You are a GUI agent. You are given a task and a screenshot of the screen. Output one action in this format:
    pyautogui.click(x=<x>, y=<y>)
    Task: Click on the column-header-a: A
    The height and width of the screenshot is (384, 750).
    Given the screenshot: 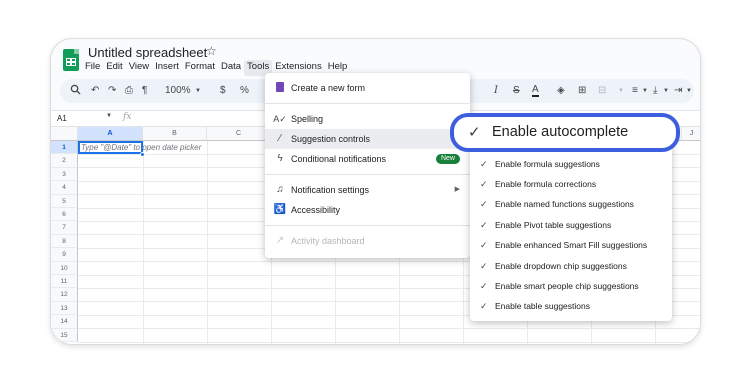 What is the action you would take?
    pyautogui.click(x=110, y=134)
    